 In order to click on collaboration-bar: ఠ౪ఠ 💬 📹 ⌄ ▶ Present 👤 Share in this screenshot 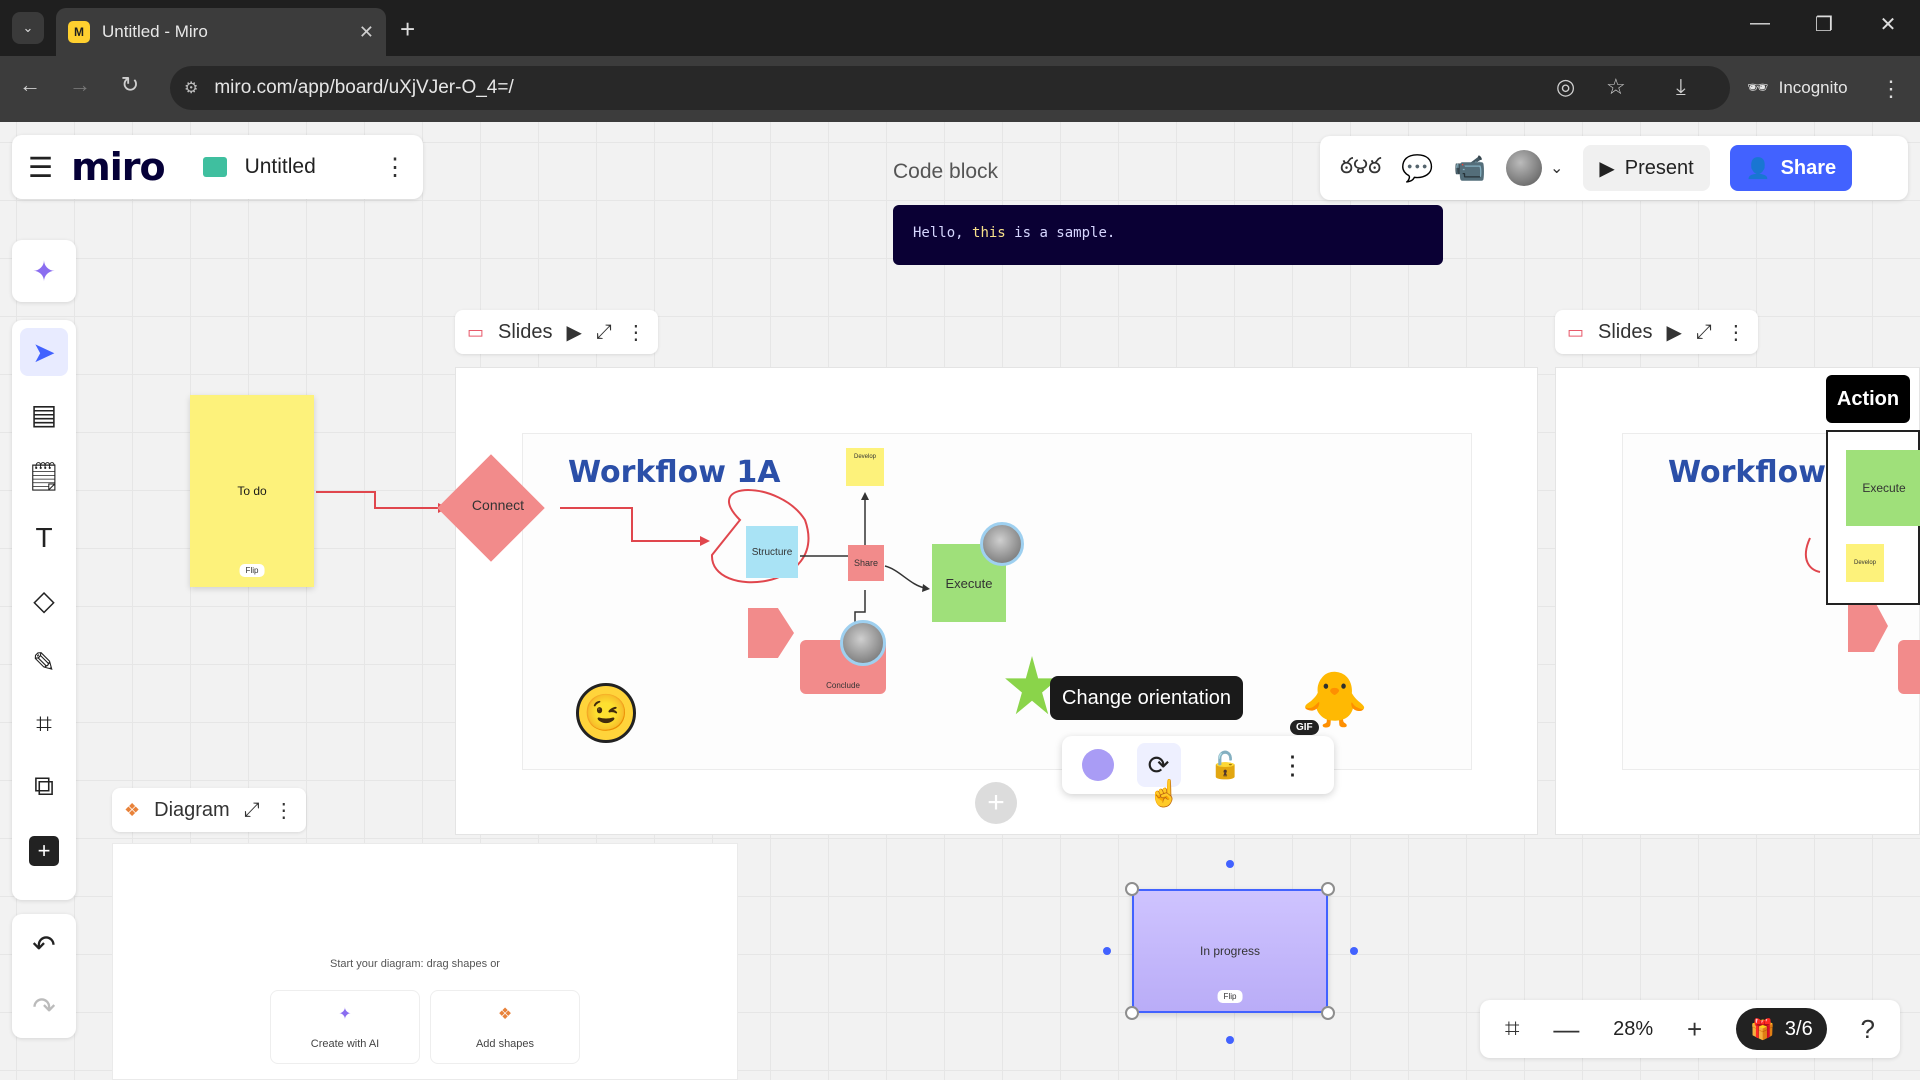, I will do `click(1614, 168)`.